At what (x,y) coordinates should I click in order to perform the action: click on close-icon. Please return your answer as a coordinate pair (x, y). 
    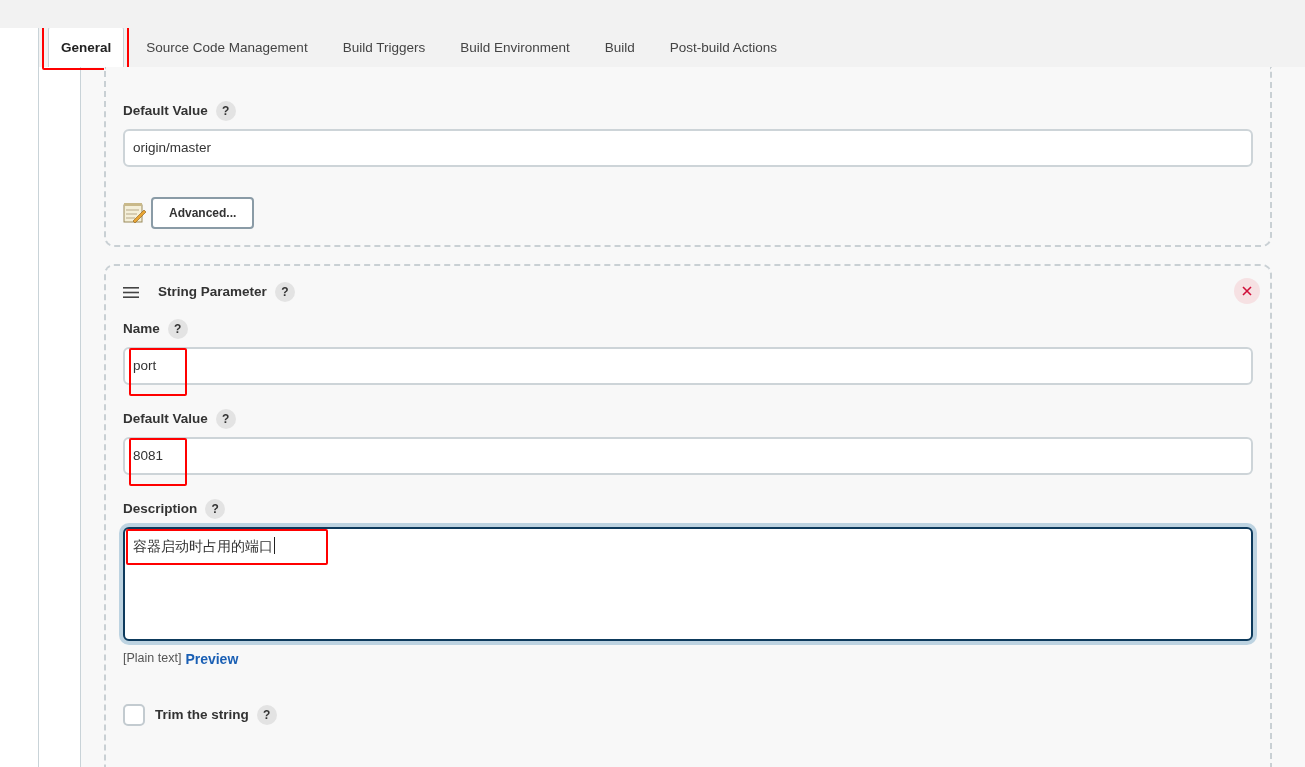
    Looking at the image, I should click on (1247, 291).